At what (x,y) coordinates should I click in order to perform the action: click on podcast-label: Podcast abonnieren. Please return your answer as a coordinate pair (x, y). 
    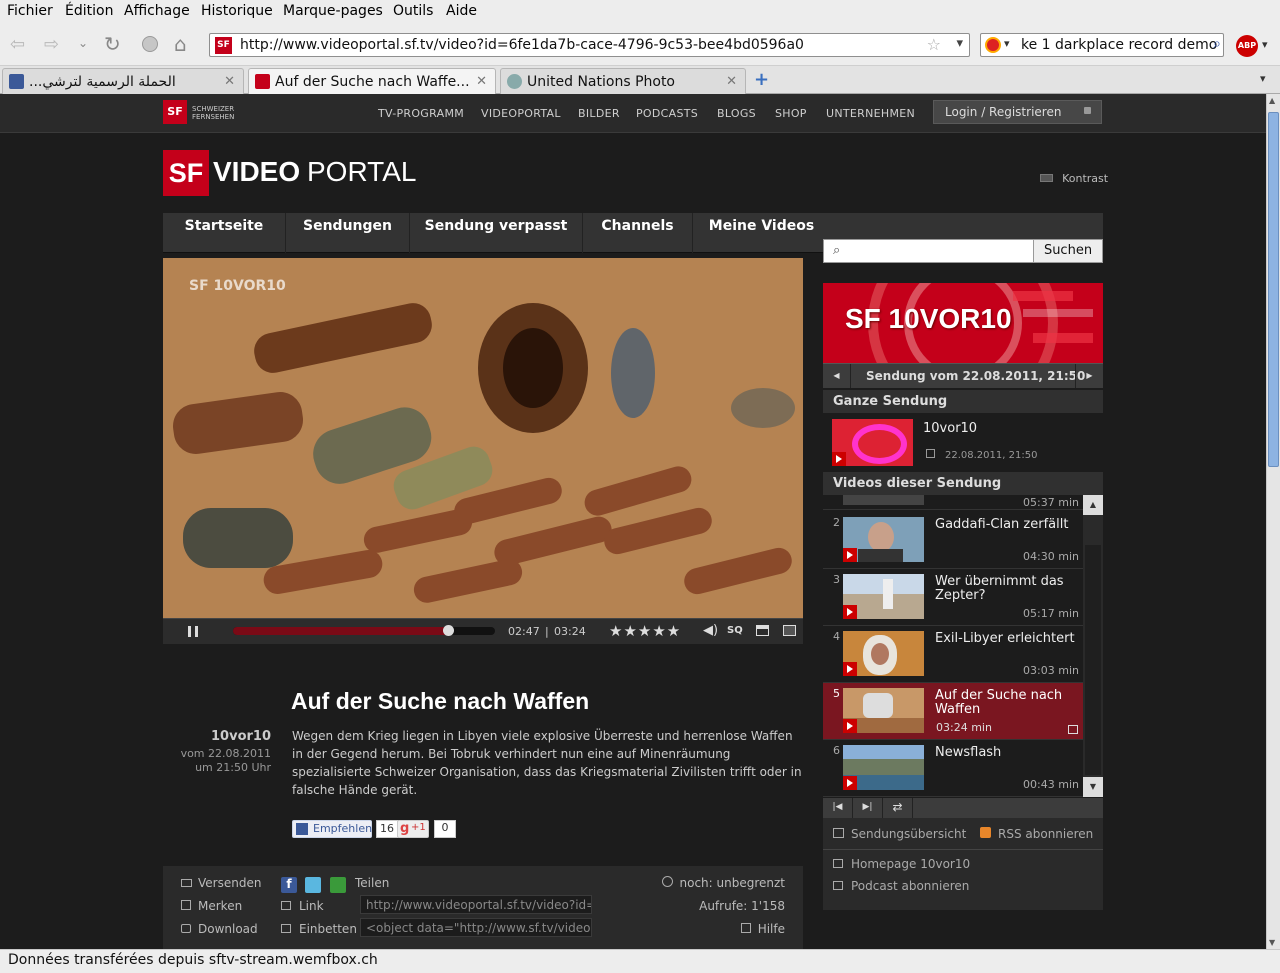
    Looking at the image, I should click on (910, 886).